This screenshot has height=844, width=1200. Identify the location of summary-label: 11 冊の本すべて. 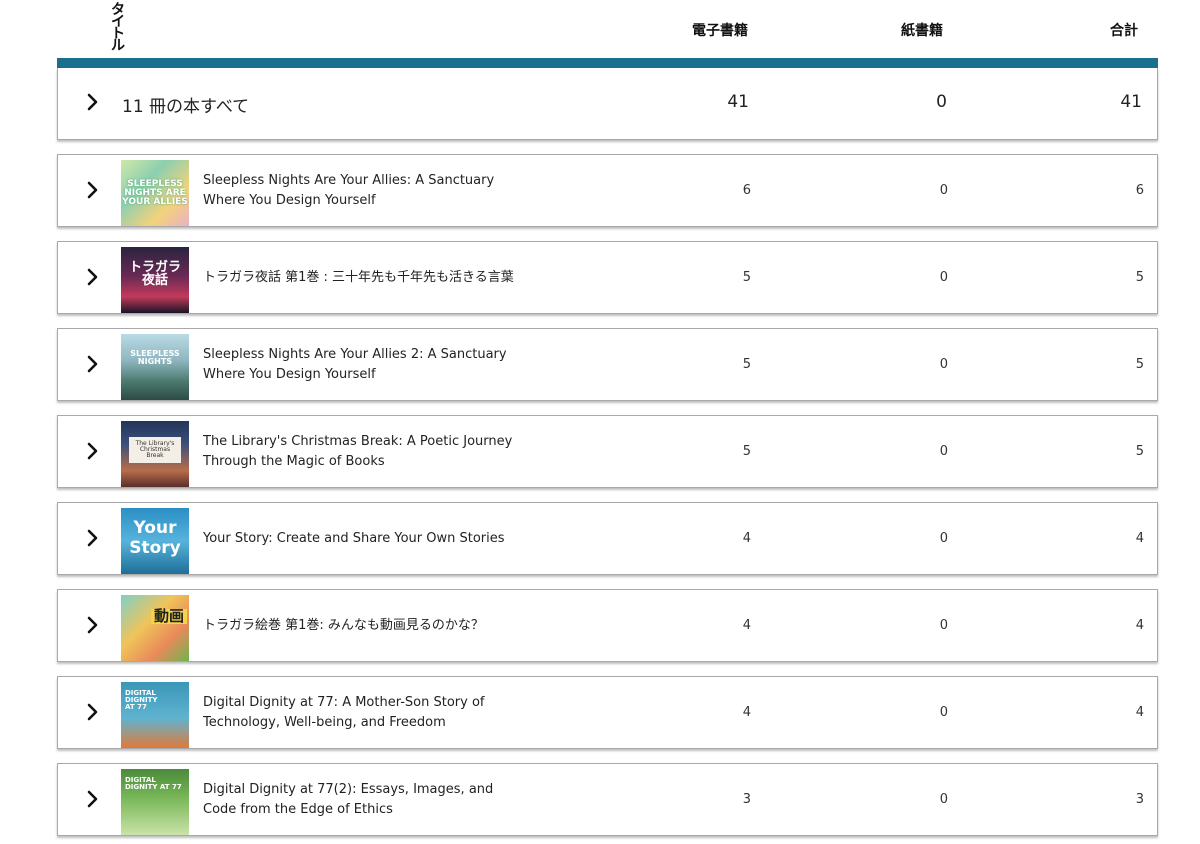
(186, 107).